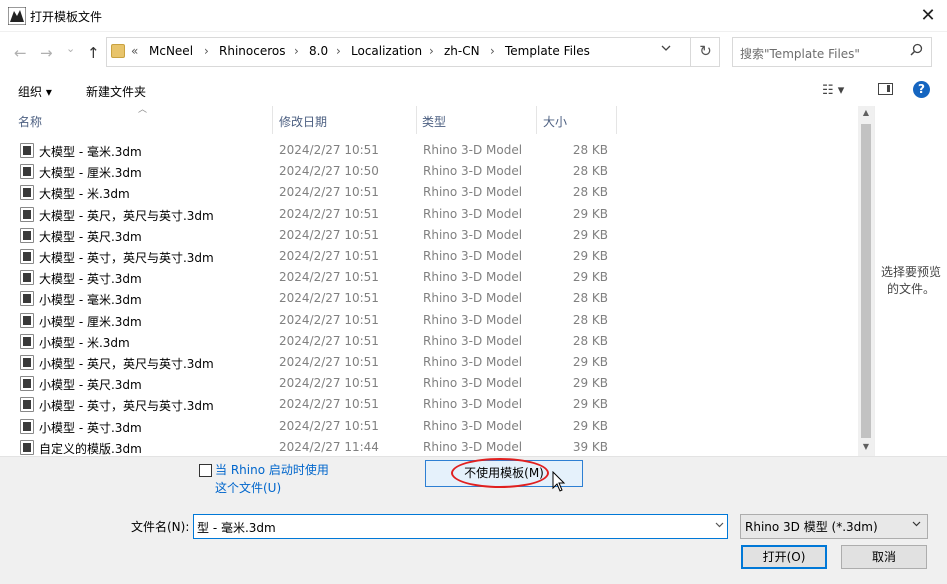 The image size is (947, 584). What do you see at coordinates (866, 446) in the screenshot?
I see `scroll-down-arrow-icon: ▼` at bounding box center [866, 446].